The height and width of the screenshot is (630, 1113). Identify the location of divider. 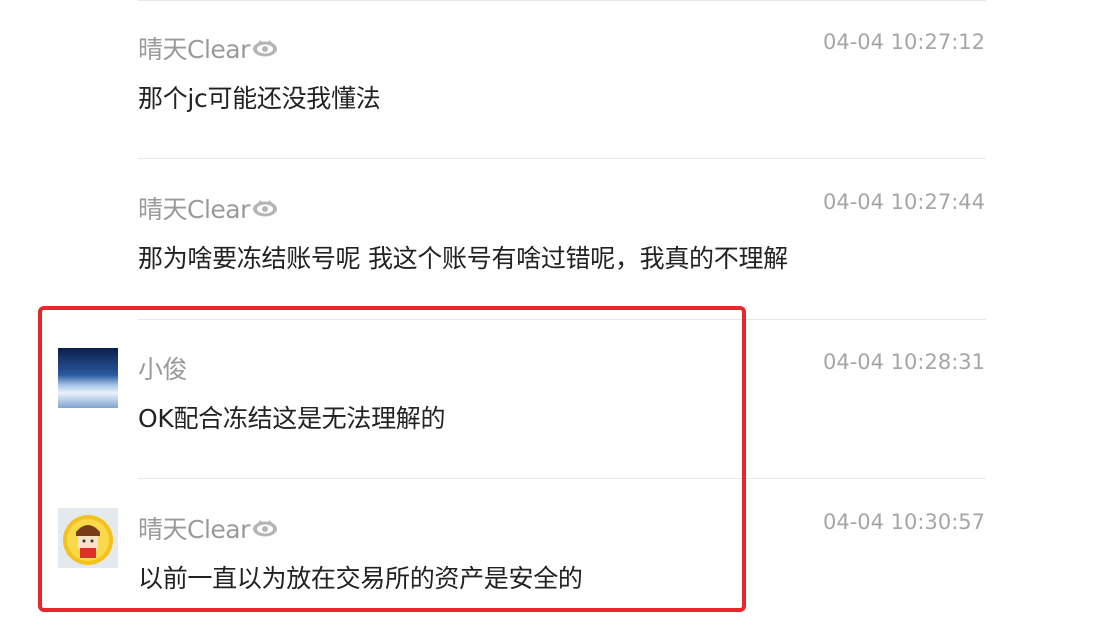
(562, 158).